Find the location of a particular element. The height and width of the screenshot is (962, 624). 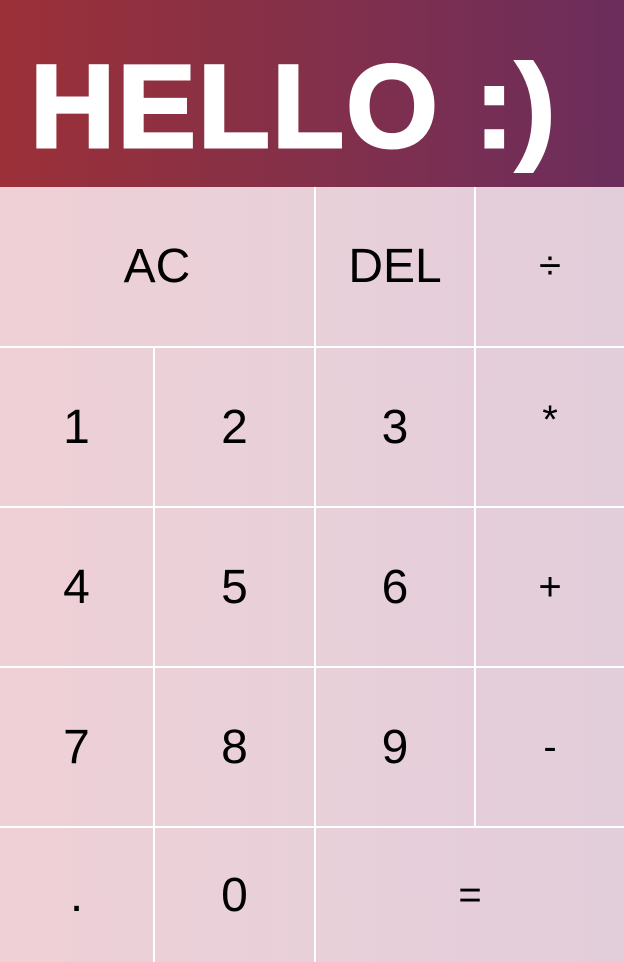

delete-button: DEL is located at coordinates (396, 267).